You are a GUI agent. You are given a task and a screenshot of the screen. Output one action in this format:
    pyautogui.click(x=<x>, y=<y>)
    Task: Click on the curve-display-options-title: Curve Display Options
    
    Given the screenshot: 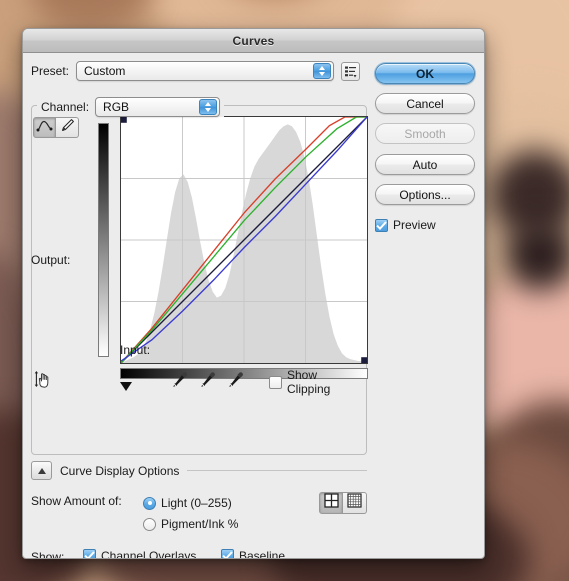 What is the action you would take?
    pyautogui.click(x=120, y=470)
    